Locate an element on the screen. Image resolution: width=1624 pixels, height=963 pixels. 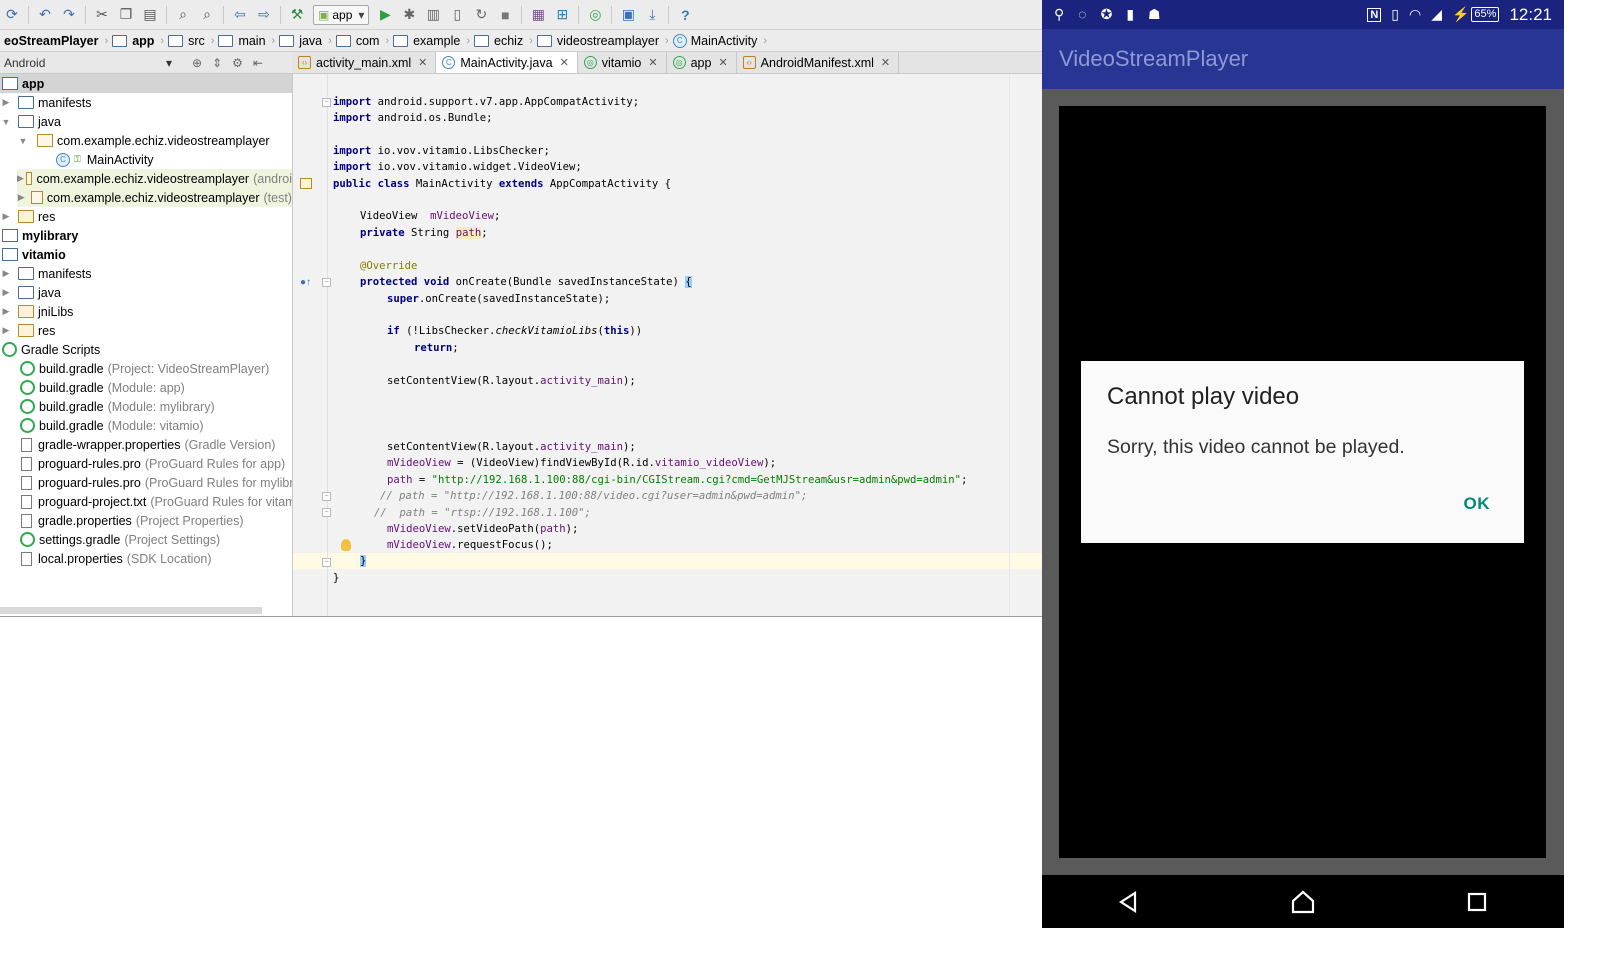
tree-item-hint: (Module: app) is located at coordinates (146, 387).